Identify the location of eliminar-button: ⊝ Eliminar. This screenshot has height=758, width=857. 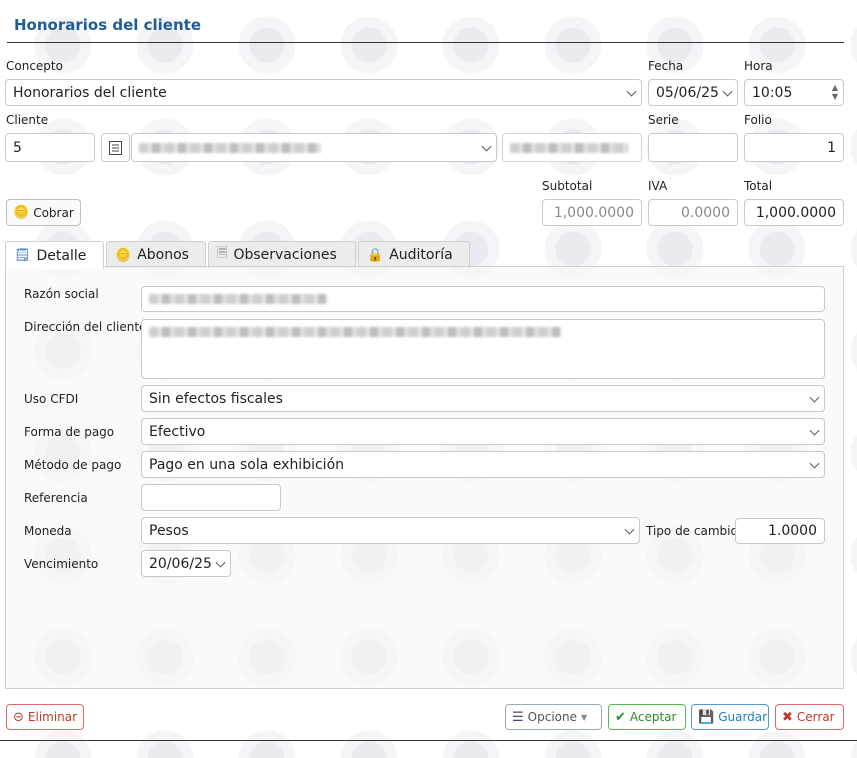
(45, 717).